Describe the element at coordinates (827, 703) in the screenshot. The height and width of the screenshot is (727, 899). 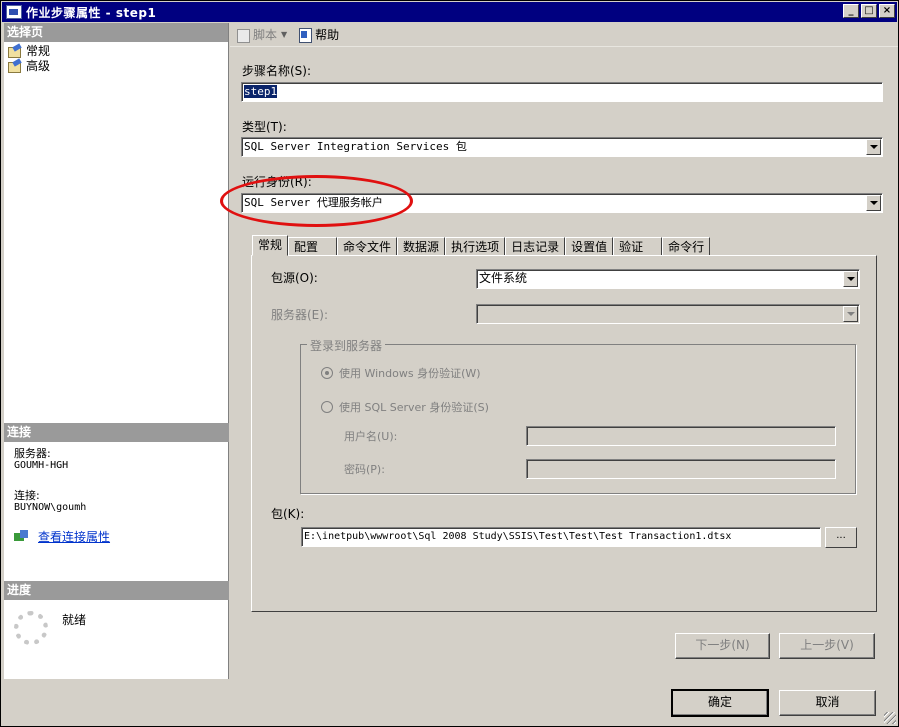
I see `cancel-button: 取消` at that location.